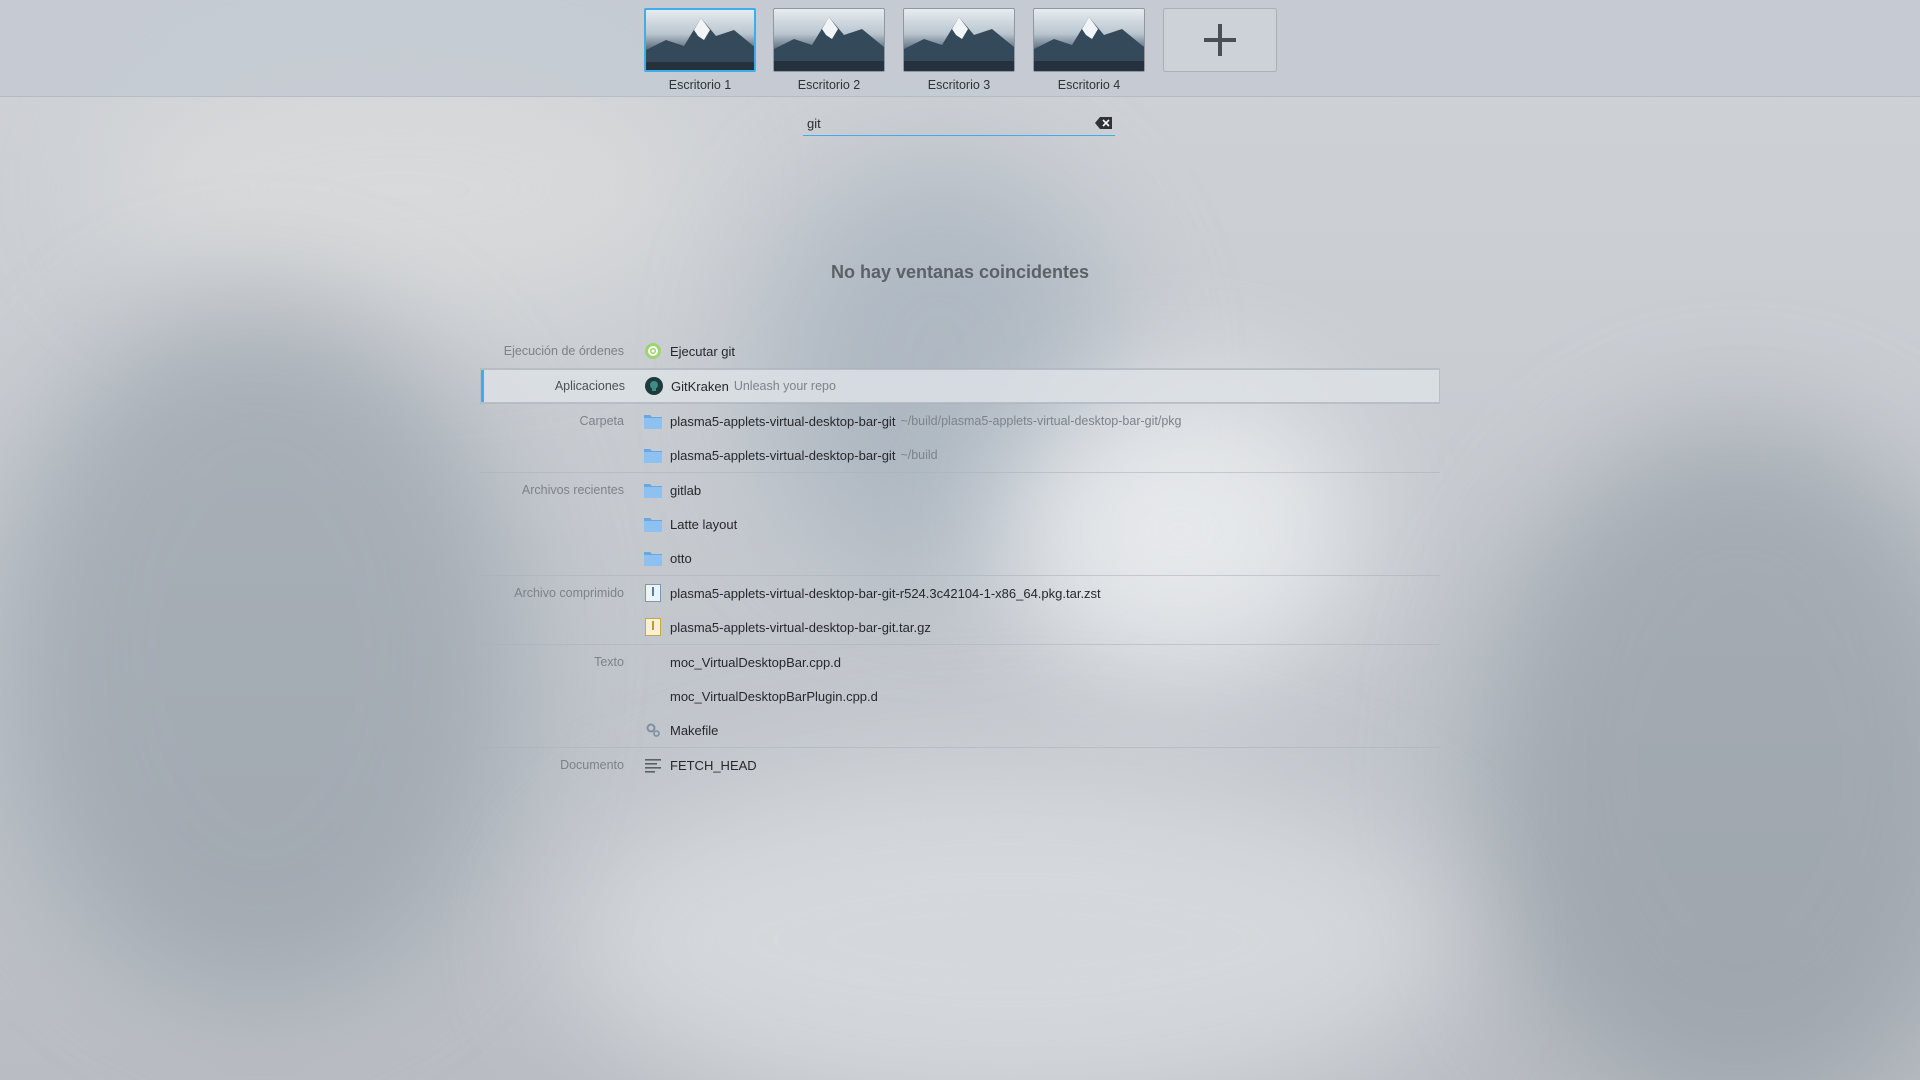 The width and height of the screenshot is (1920, 1080). I want to click on desktop-label: Escritorio 3, so click(959, 85).